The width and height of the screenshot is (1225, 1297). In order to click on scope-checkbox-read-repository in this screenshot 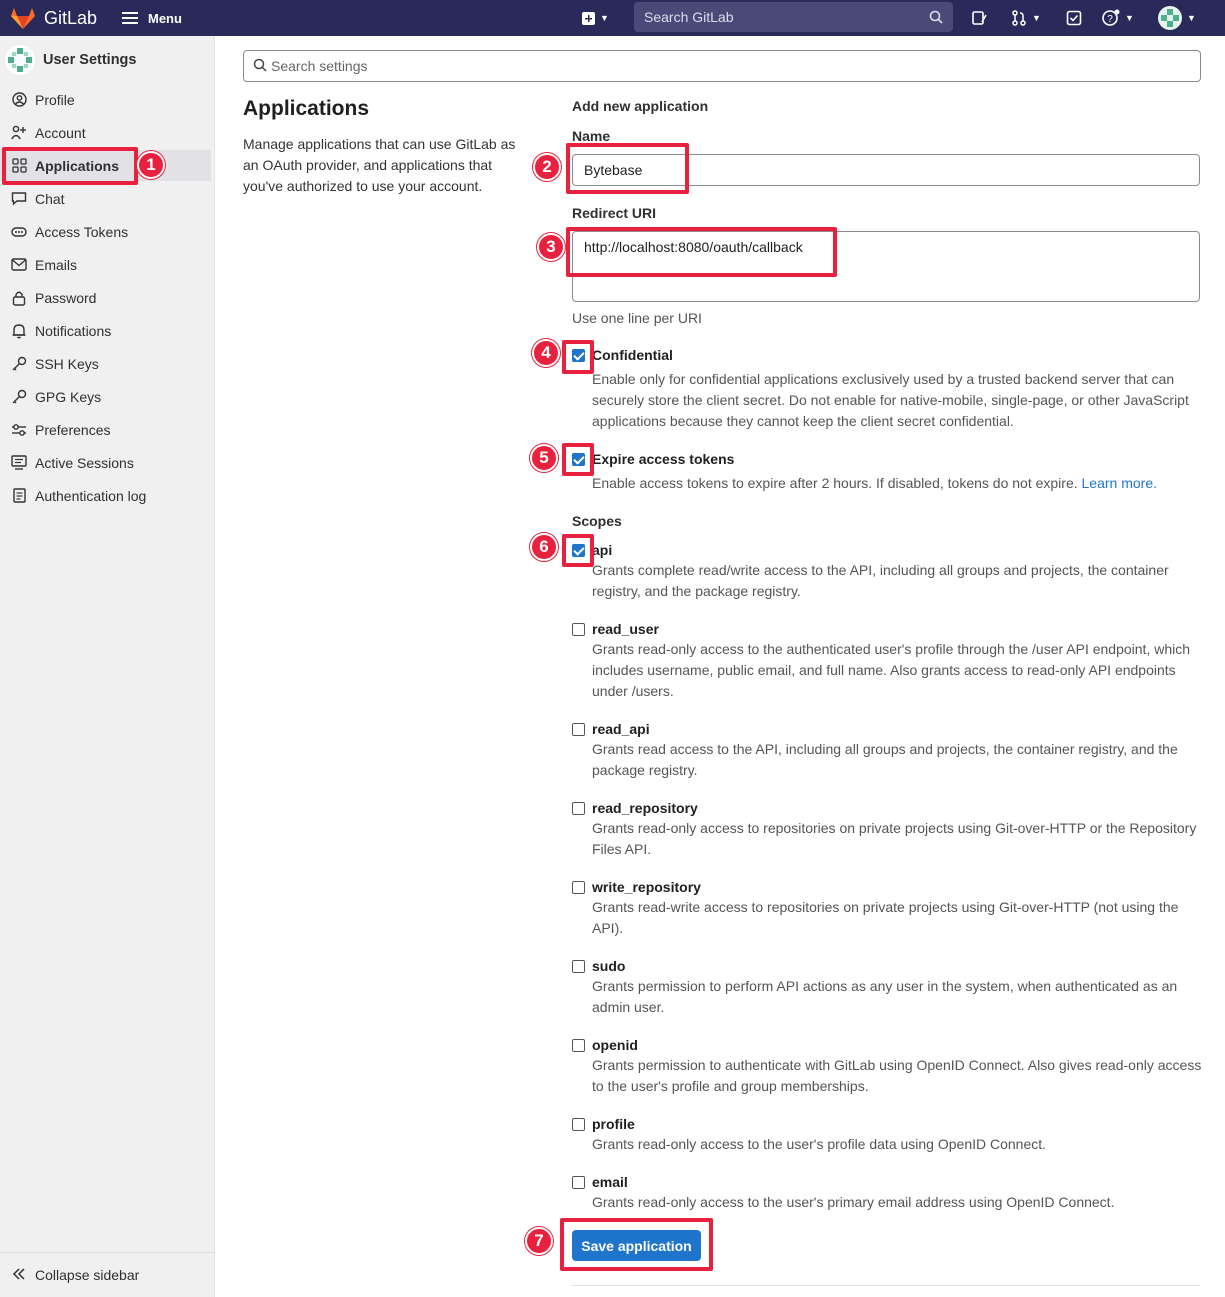, I will do `click(578, 808)`.